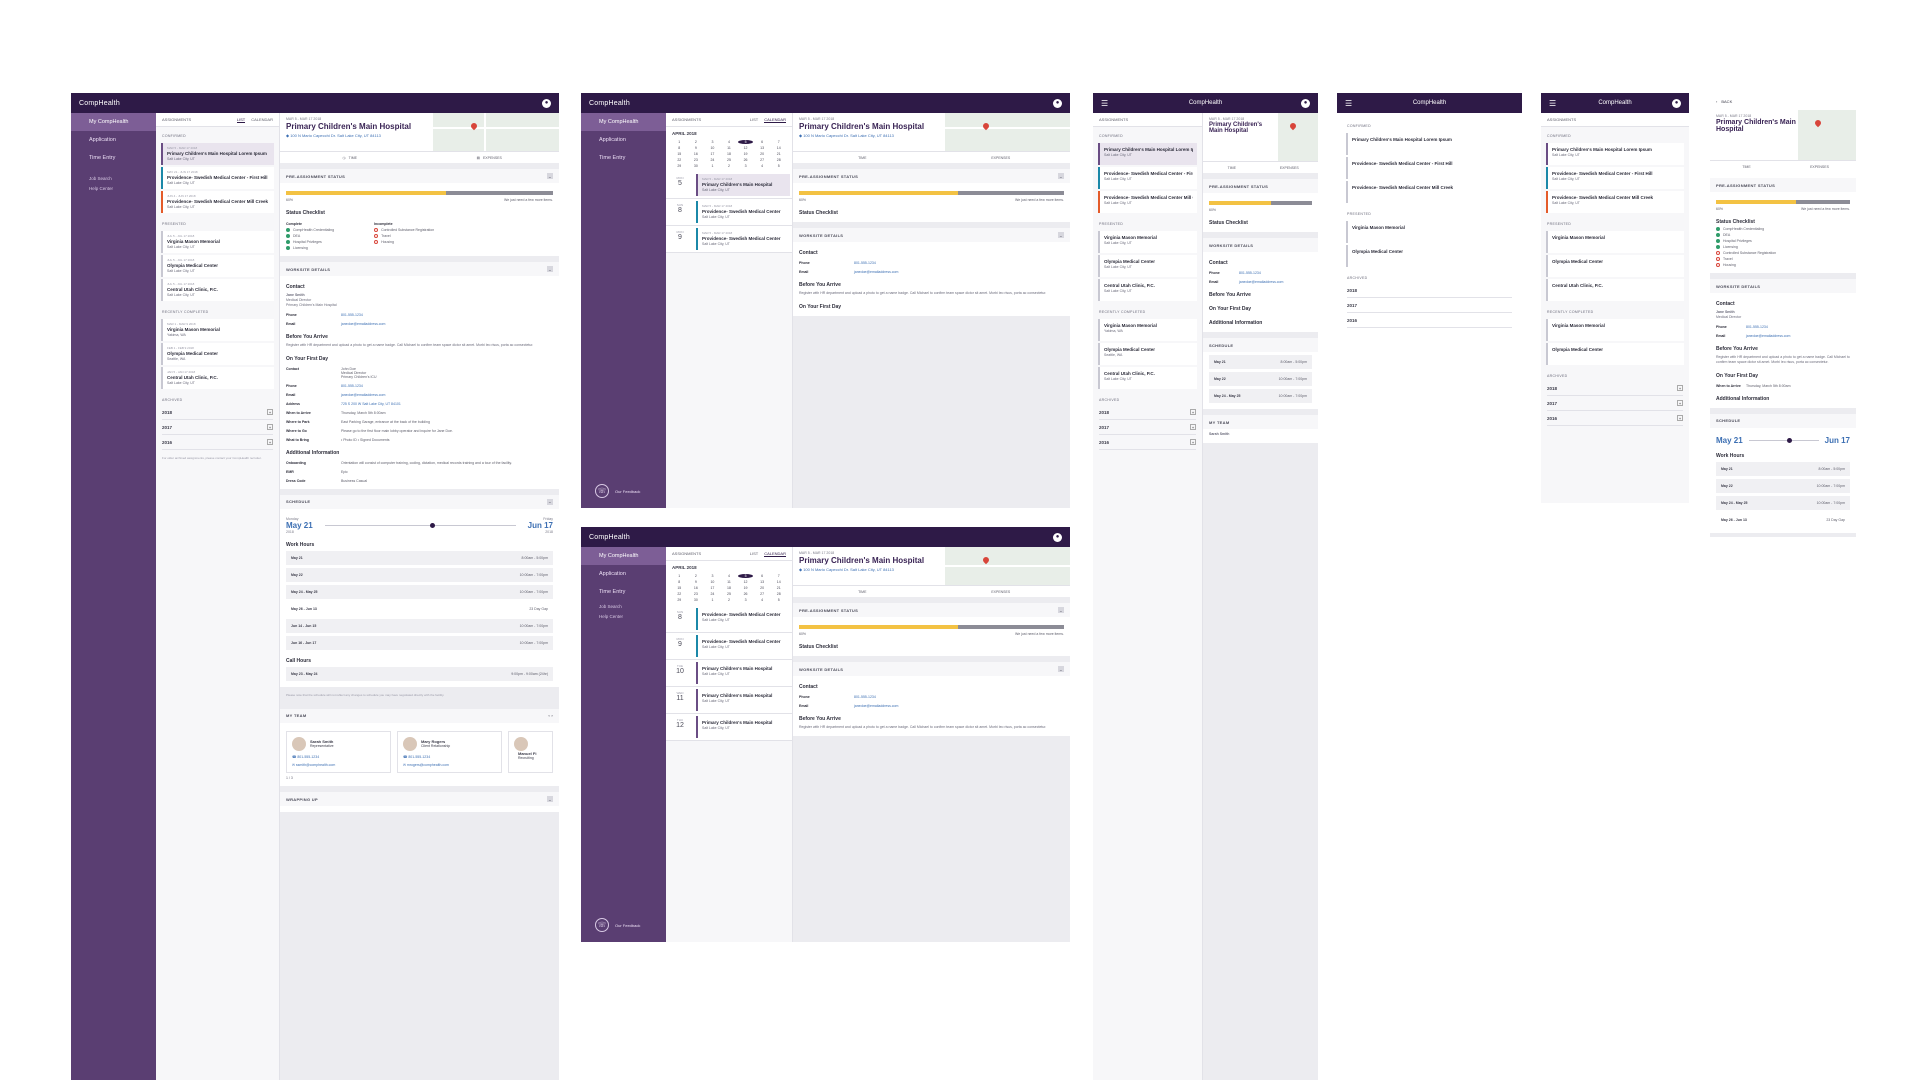 This screenshot has width=1920, height=1080. What do you see at coordinates (729, 160) in the screenshot?
I see `calendar-day: 25` at bounding box center [729, 160].